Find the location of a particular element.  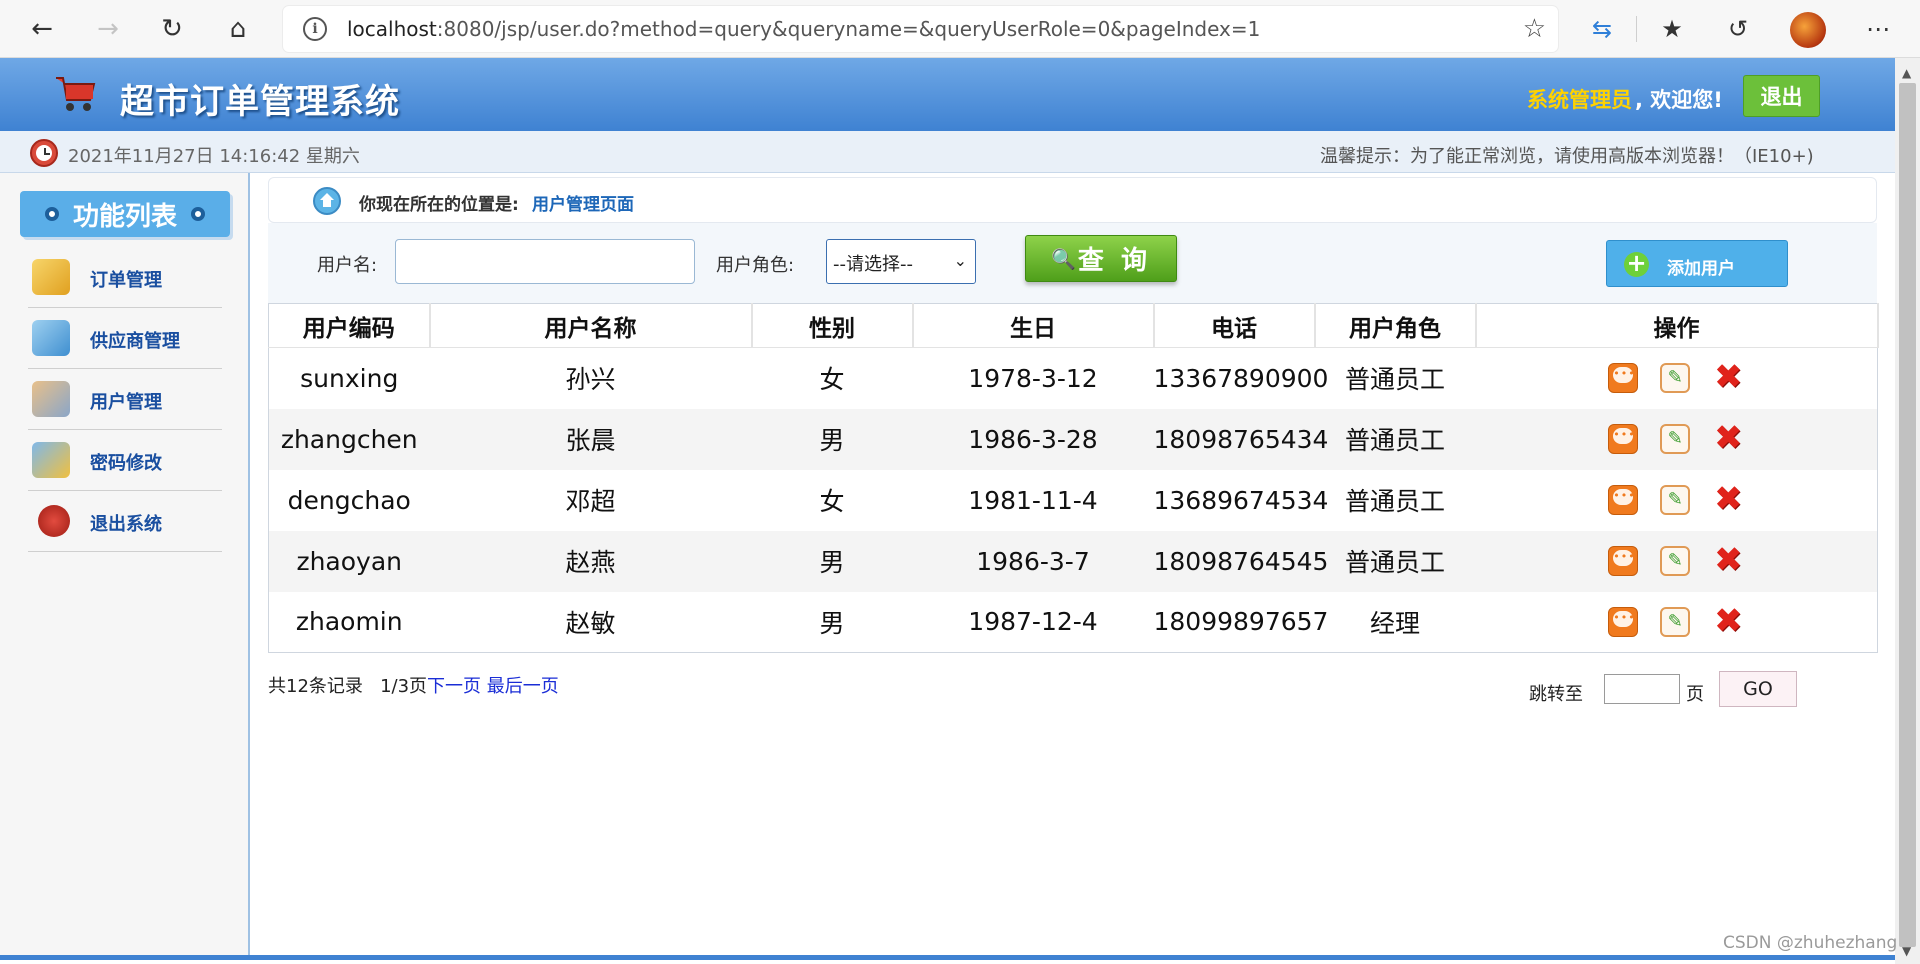

sidebar-item-exit: 退出系统 is located at coordinates (125, 521).